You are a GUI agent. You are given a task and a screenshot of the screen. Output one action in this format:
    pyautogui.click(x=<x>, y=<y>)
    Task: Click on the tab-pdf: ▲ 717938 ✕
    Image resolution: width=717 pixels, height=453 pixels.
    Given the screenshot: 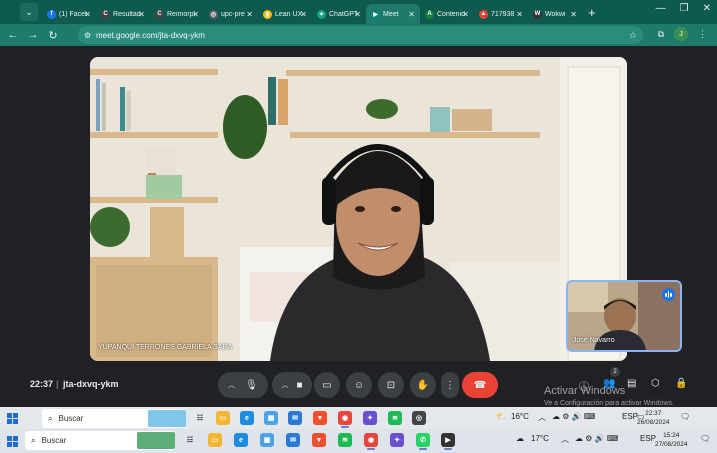 What is the action you would take?
    pyautogui.click(x=501, y=14)
    